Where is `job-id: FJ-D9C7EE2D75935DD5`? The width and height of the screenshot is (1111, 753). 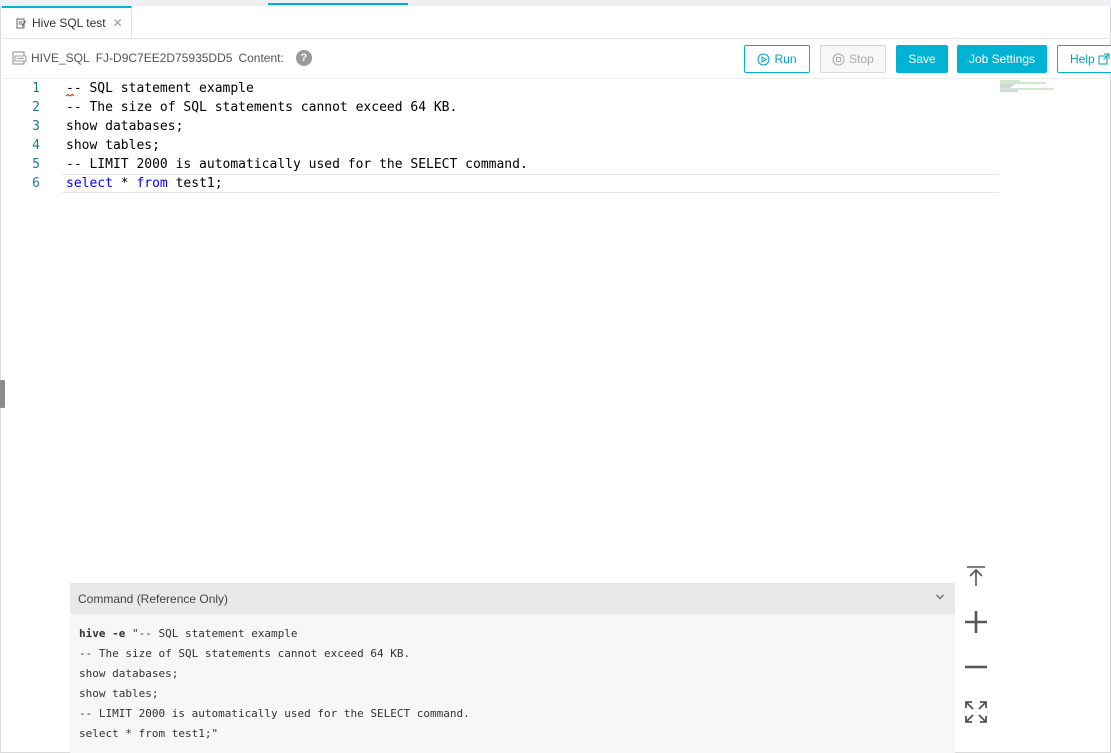
job-id: FJ-D9C7EE2D75935DD5 is located at coordinates (164, 58).